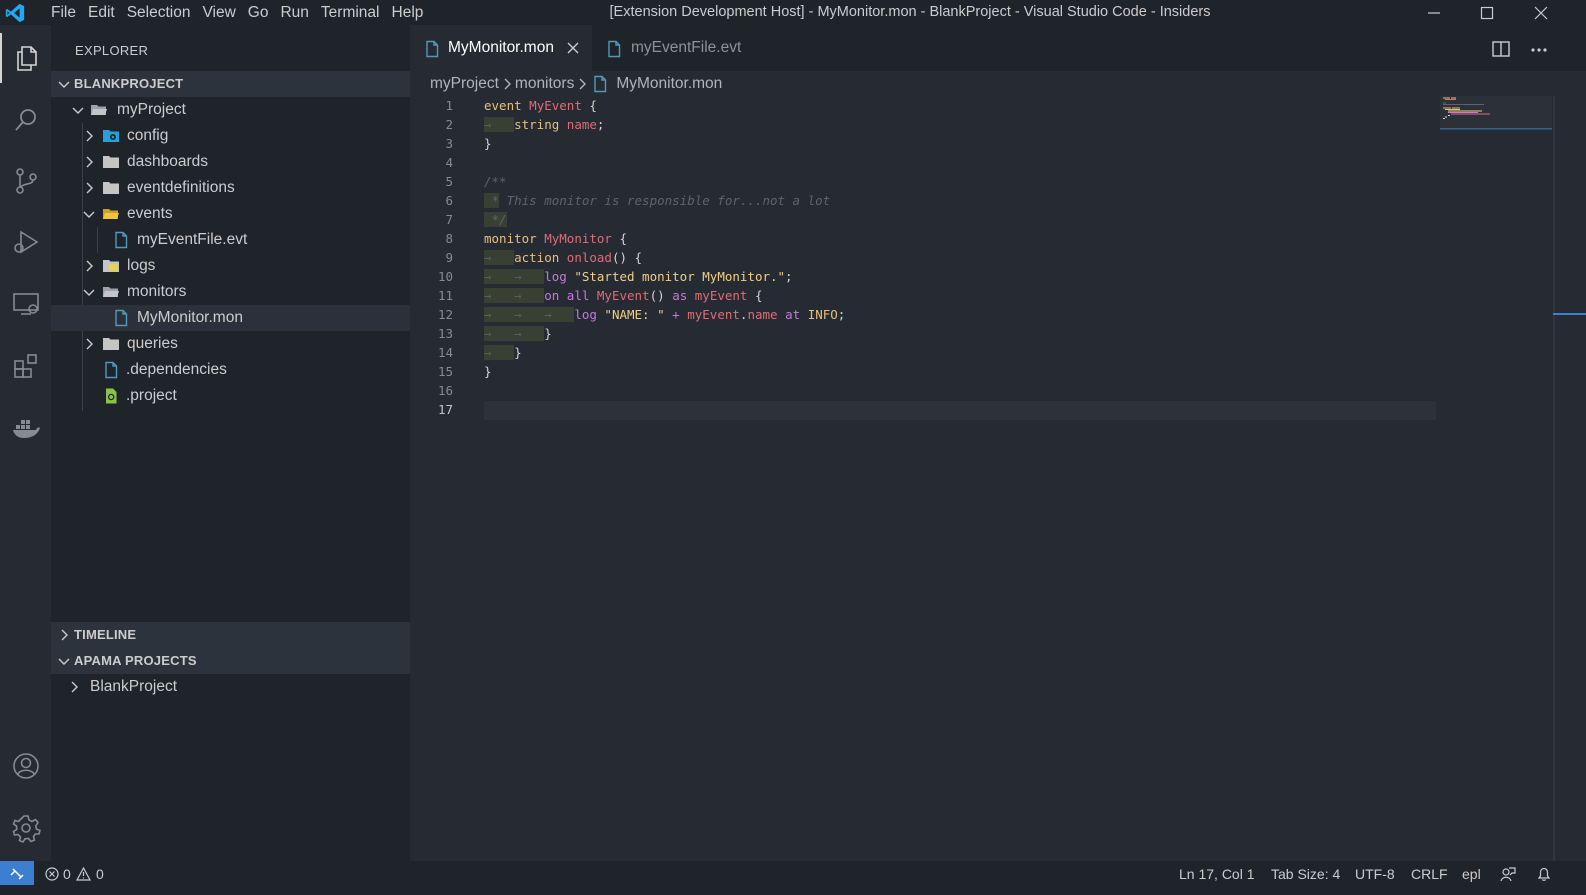 The width and height of the screenshot is (1586, 895). What do you see at coordinates (230, 396) in the screenshot?
I see `tree-item-project-file: .project` at bounding box center [230, 396].